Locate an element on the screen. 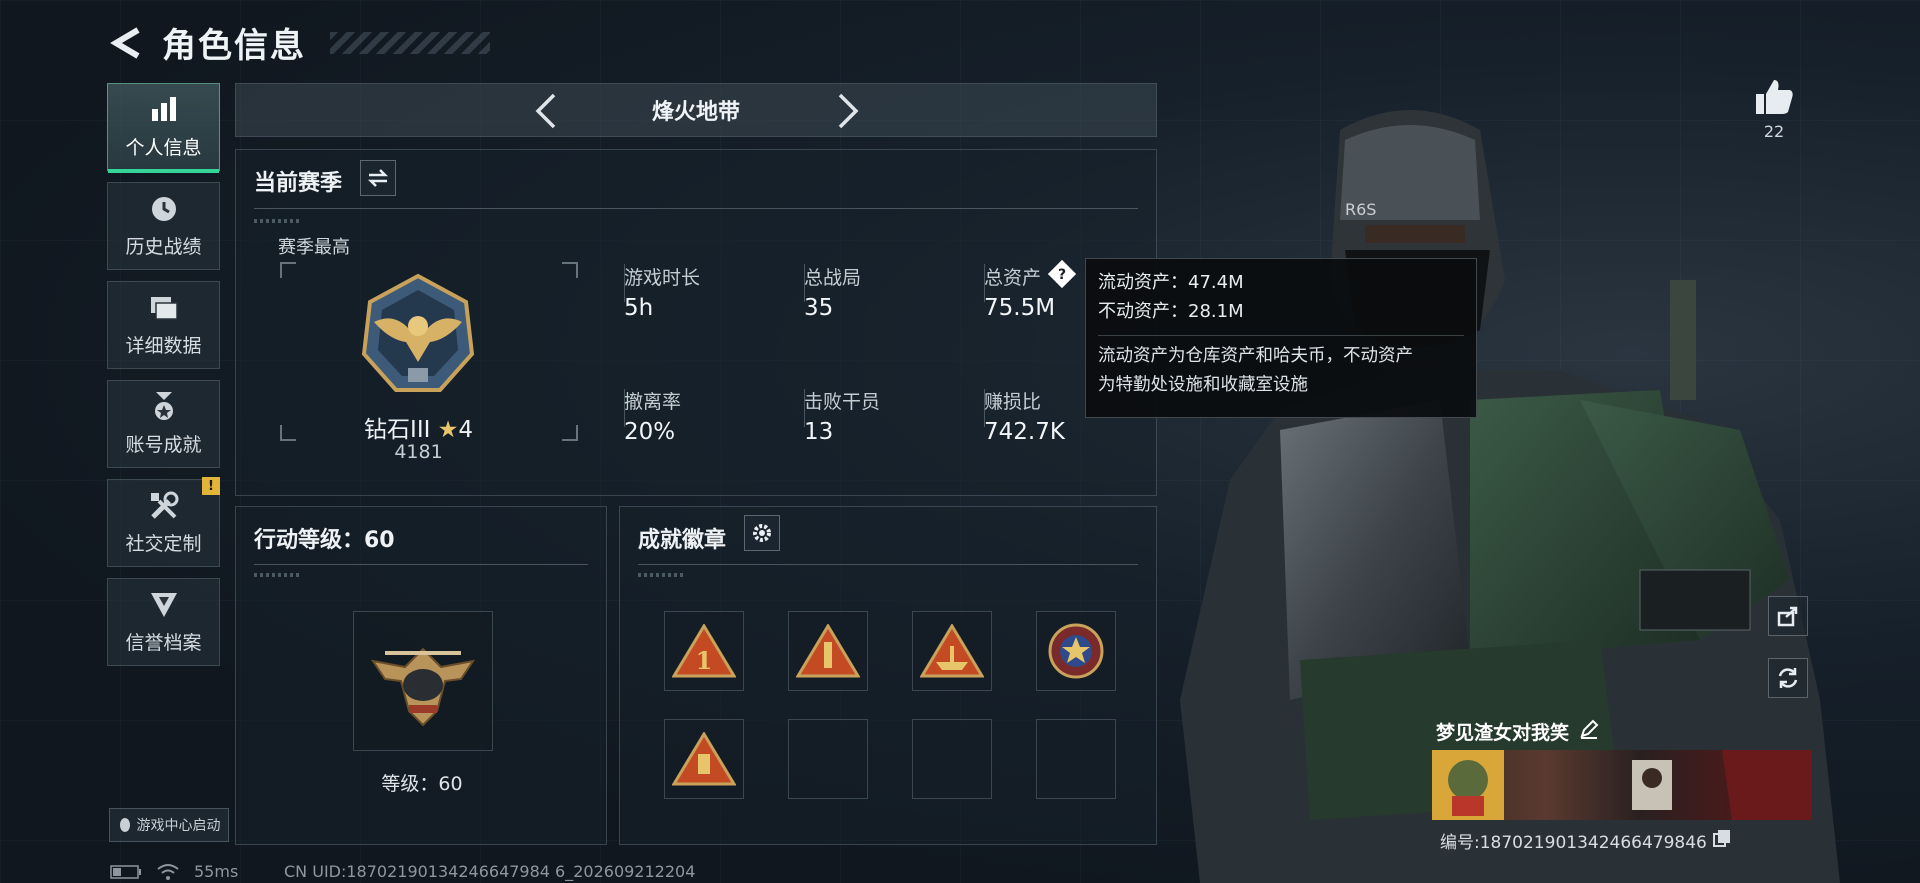  pencil-icon is located at coordinates (1589, 729).